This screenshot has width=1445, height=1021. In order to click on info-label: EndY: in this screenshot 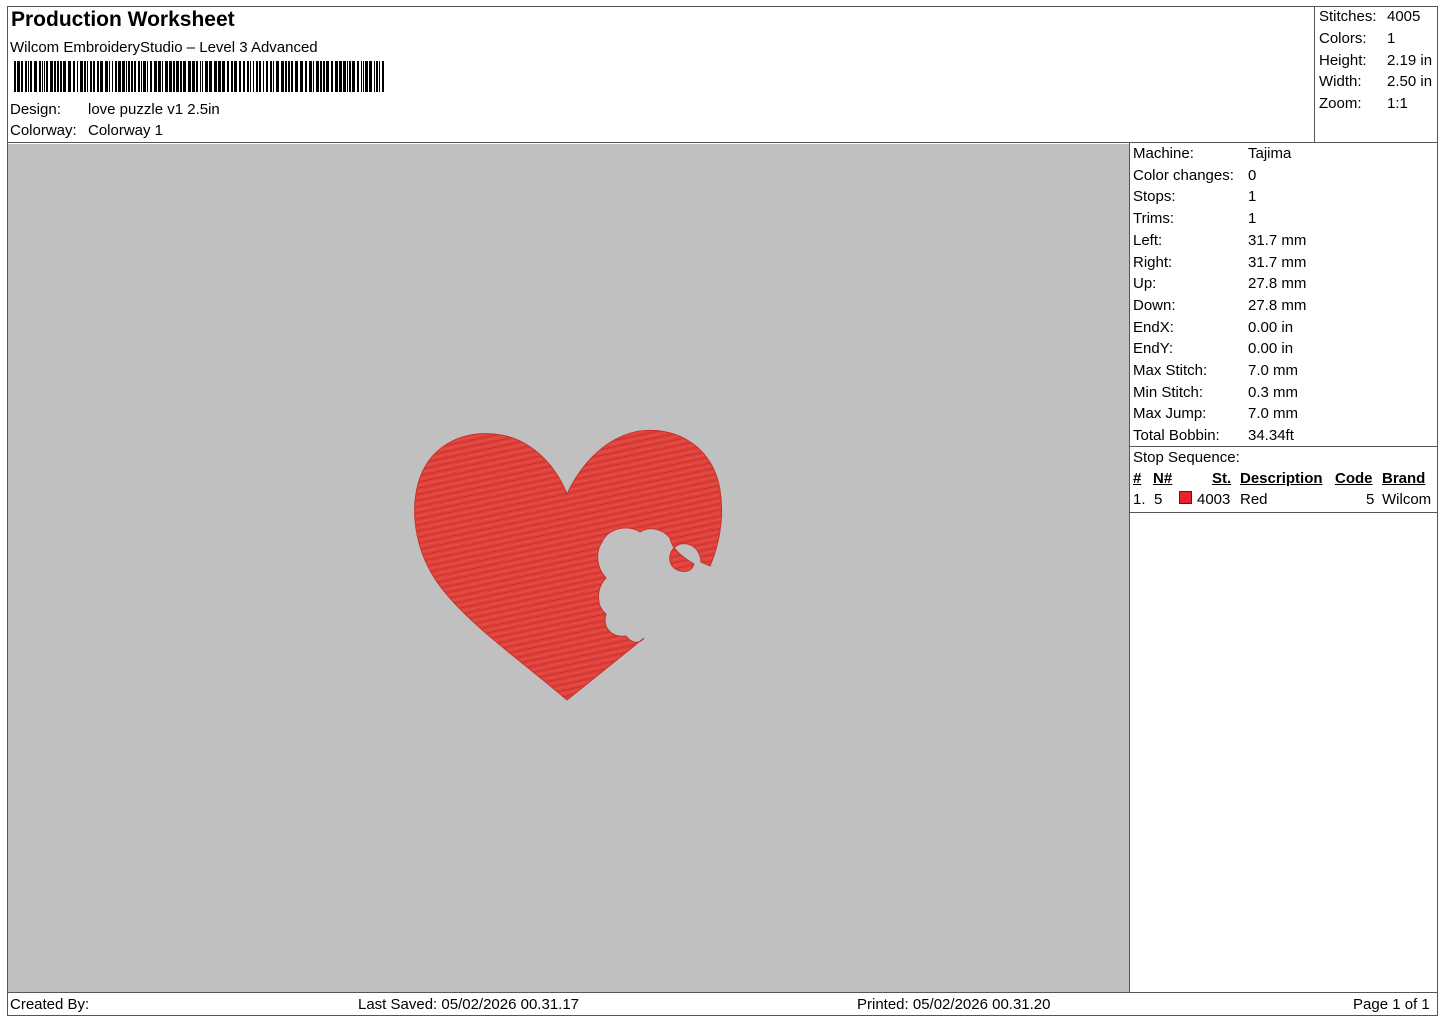, I will do `click(1153, 348)`.